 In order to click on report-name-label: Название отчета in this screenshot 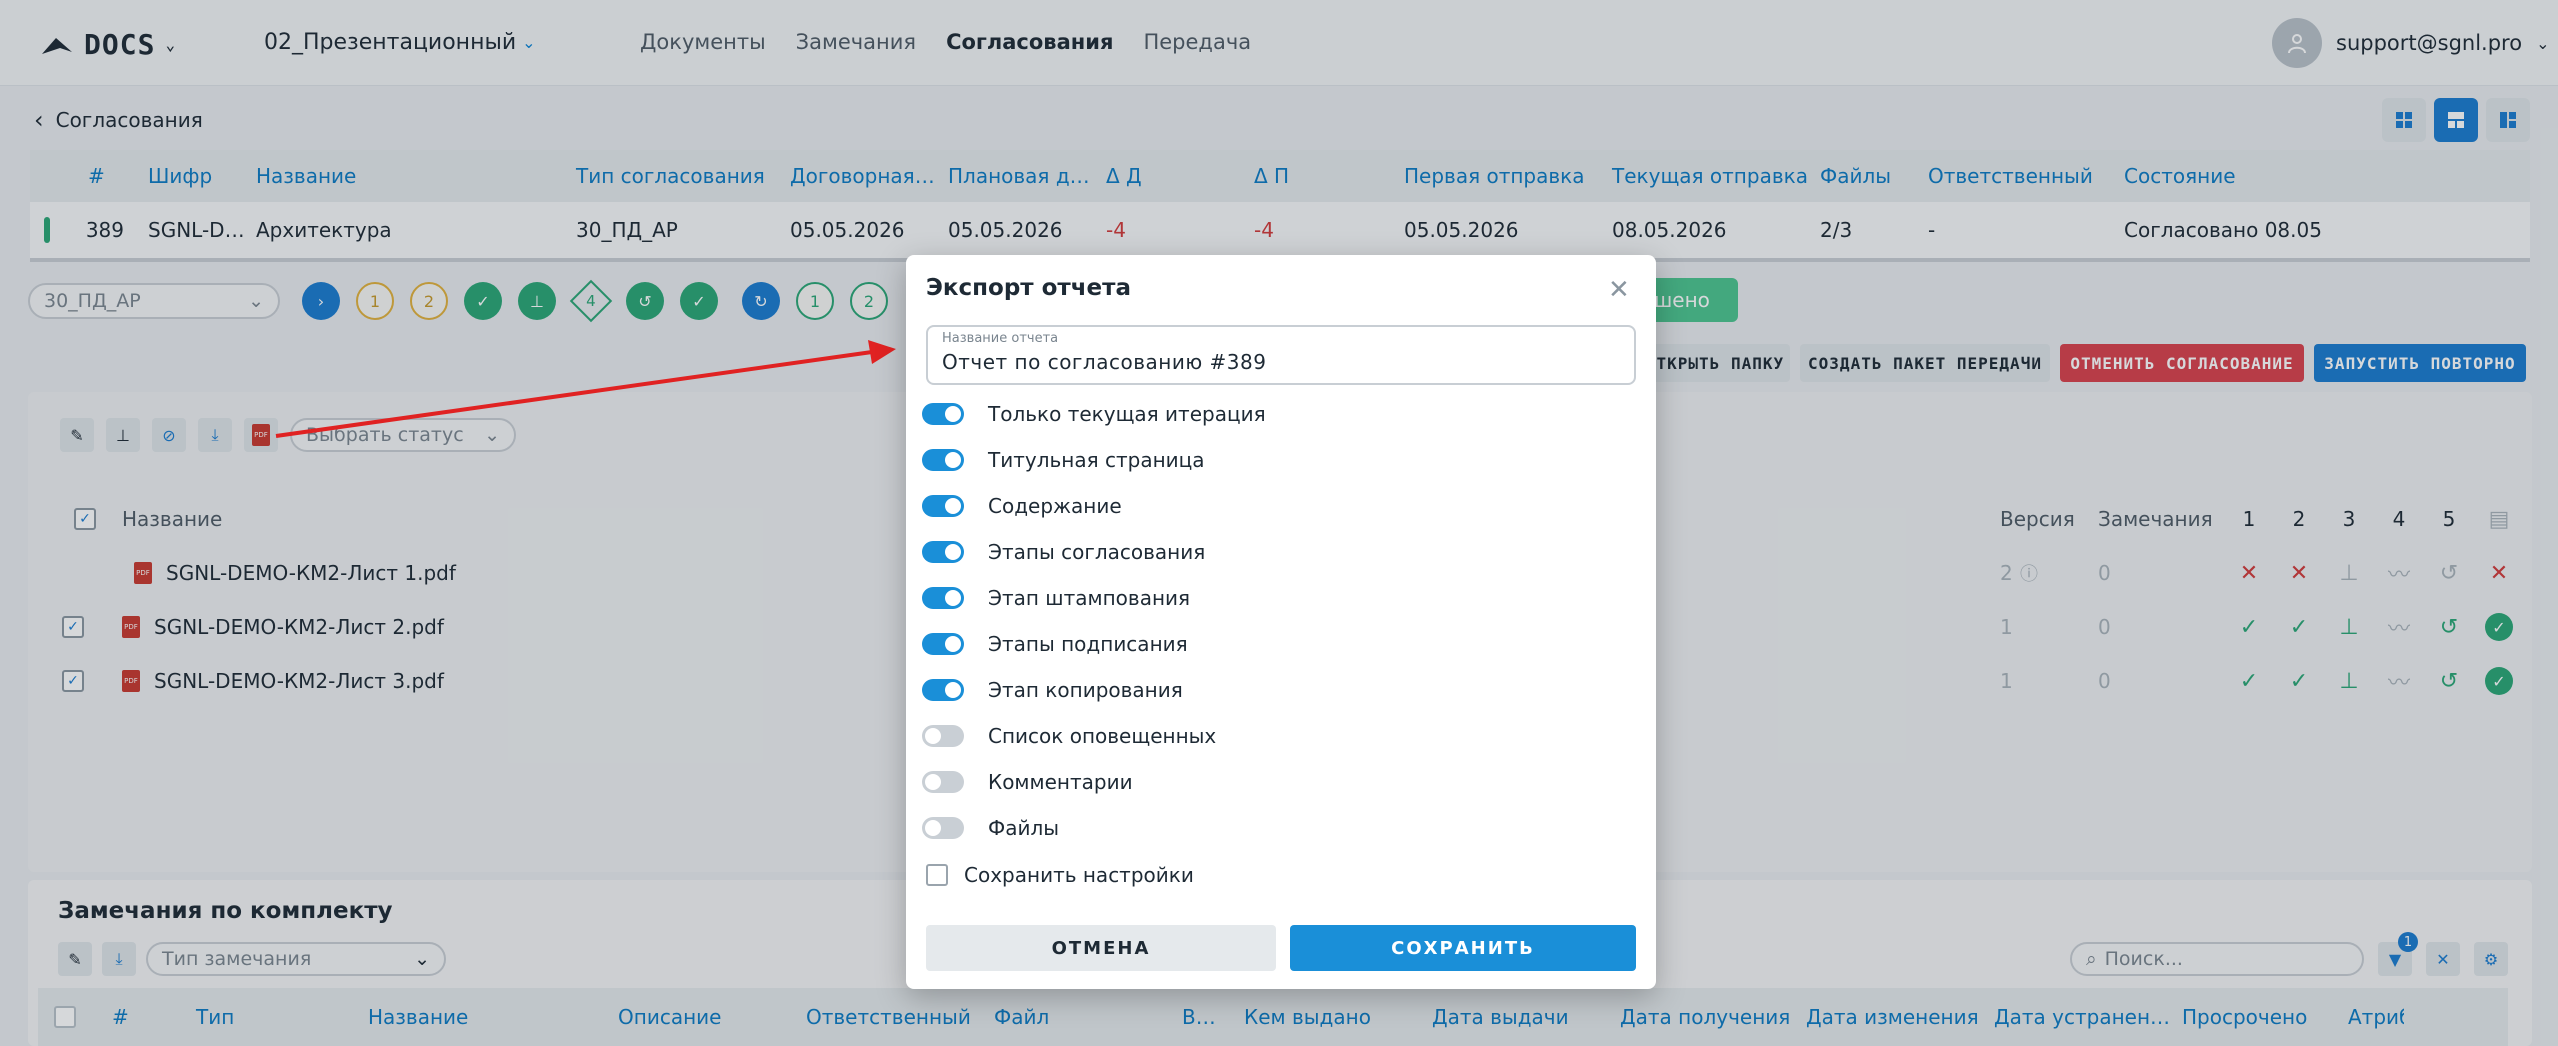, I will do `click(1000, 338)`.